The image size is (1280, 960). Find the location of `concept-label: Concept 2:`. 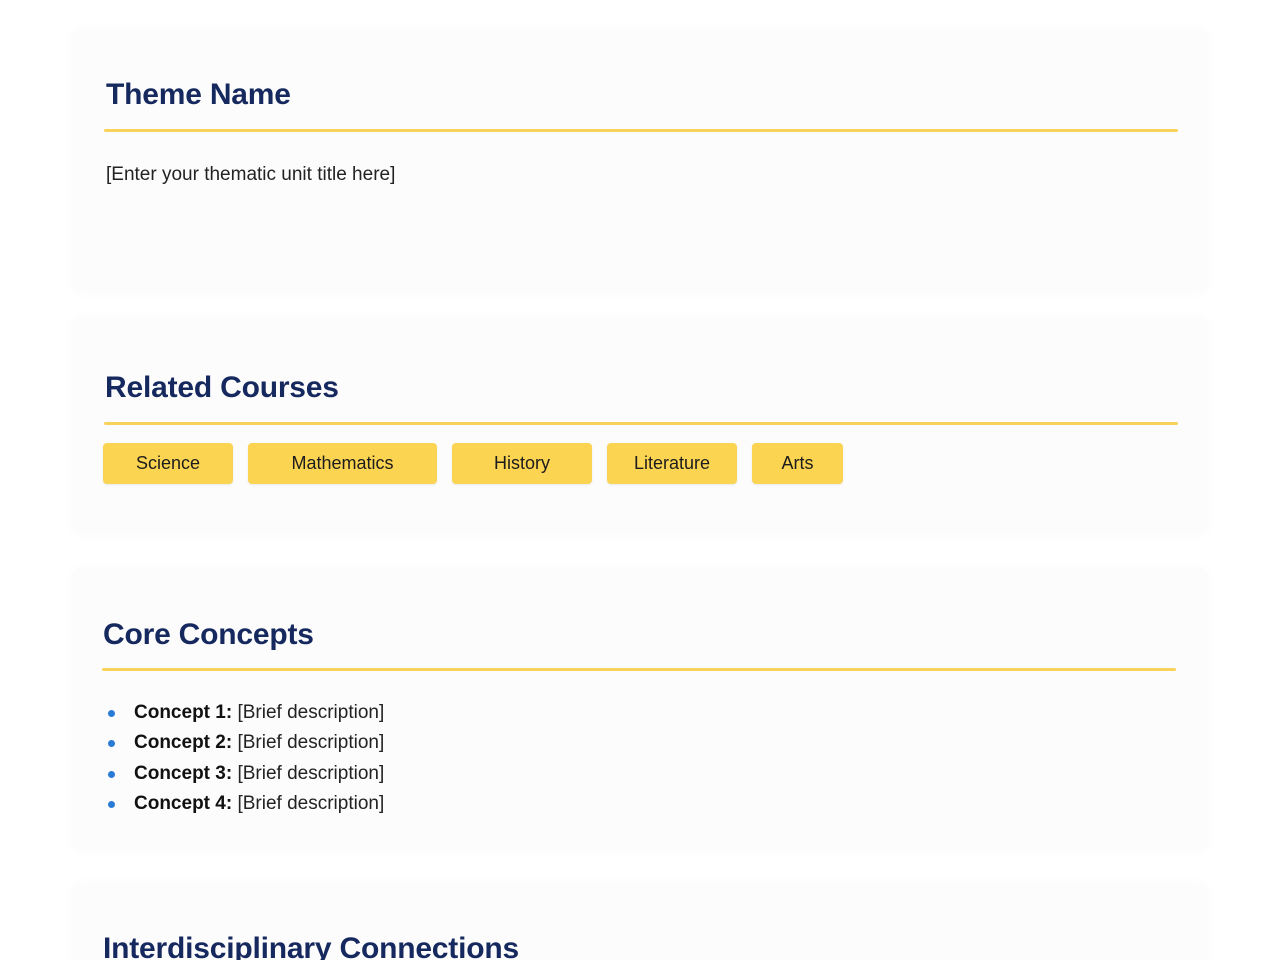

concept-label: Concept 2: is located at coordinates (183, 743).